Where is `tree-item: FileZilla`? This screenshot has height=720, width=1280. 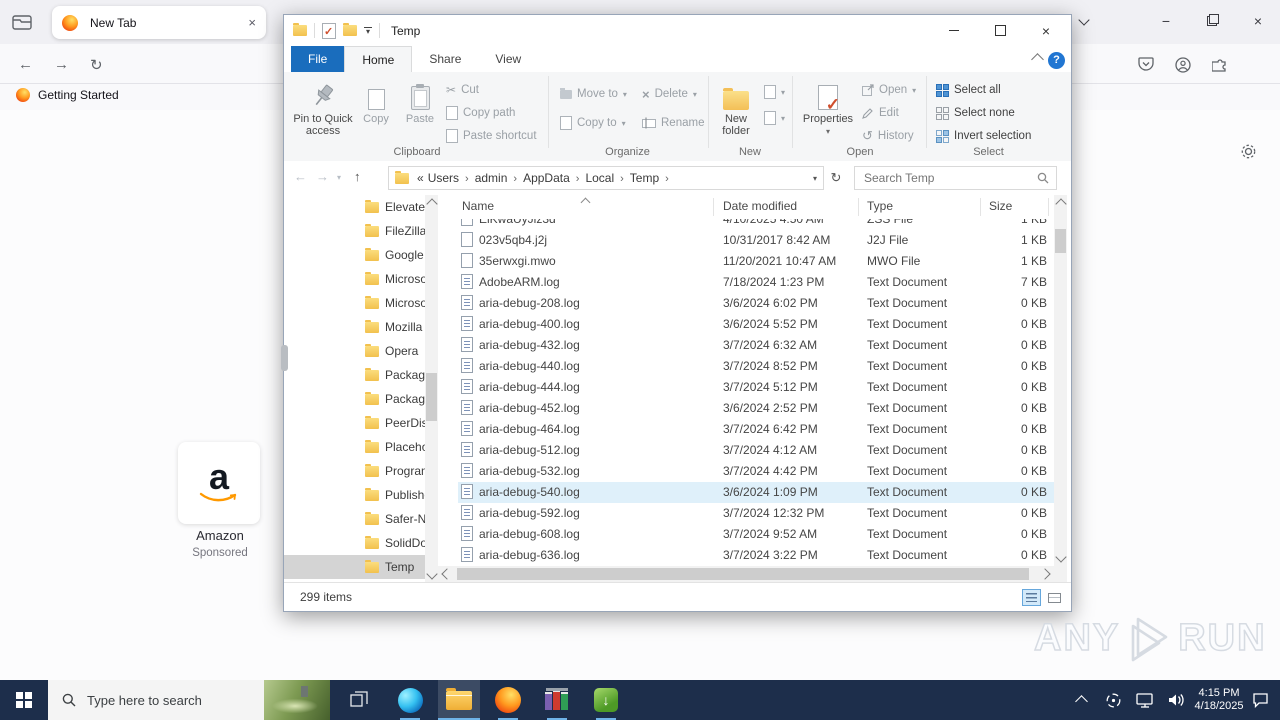 tree-item: FileZilla is located at coordinates (354, 231).